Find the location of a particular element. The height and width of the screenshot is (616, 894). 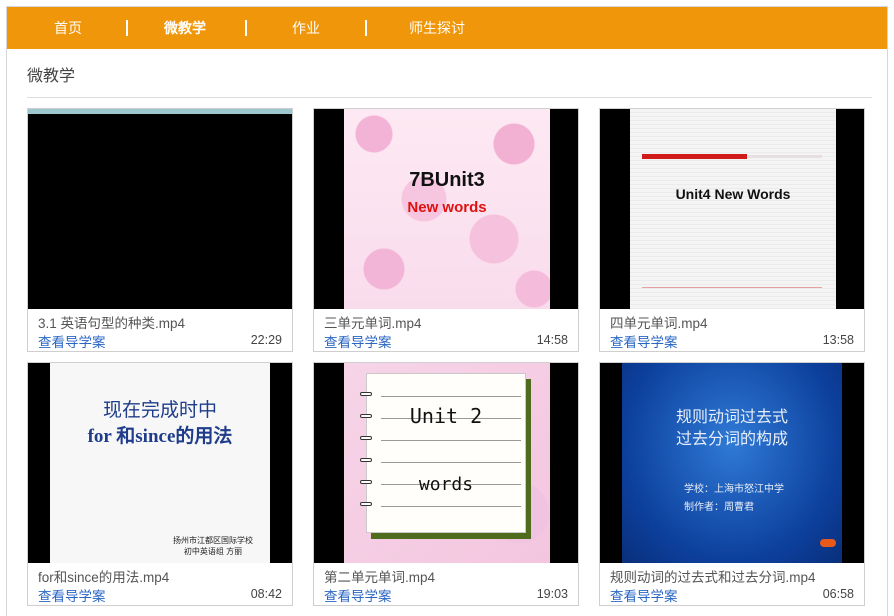

slide-title: Unit 2 is located at coordinates (446, 416).